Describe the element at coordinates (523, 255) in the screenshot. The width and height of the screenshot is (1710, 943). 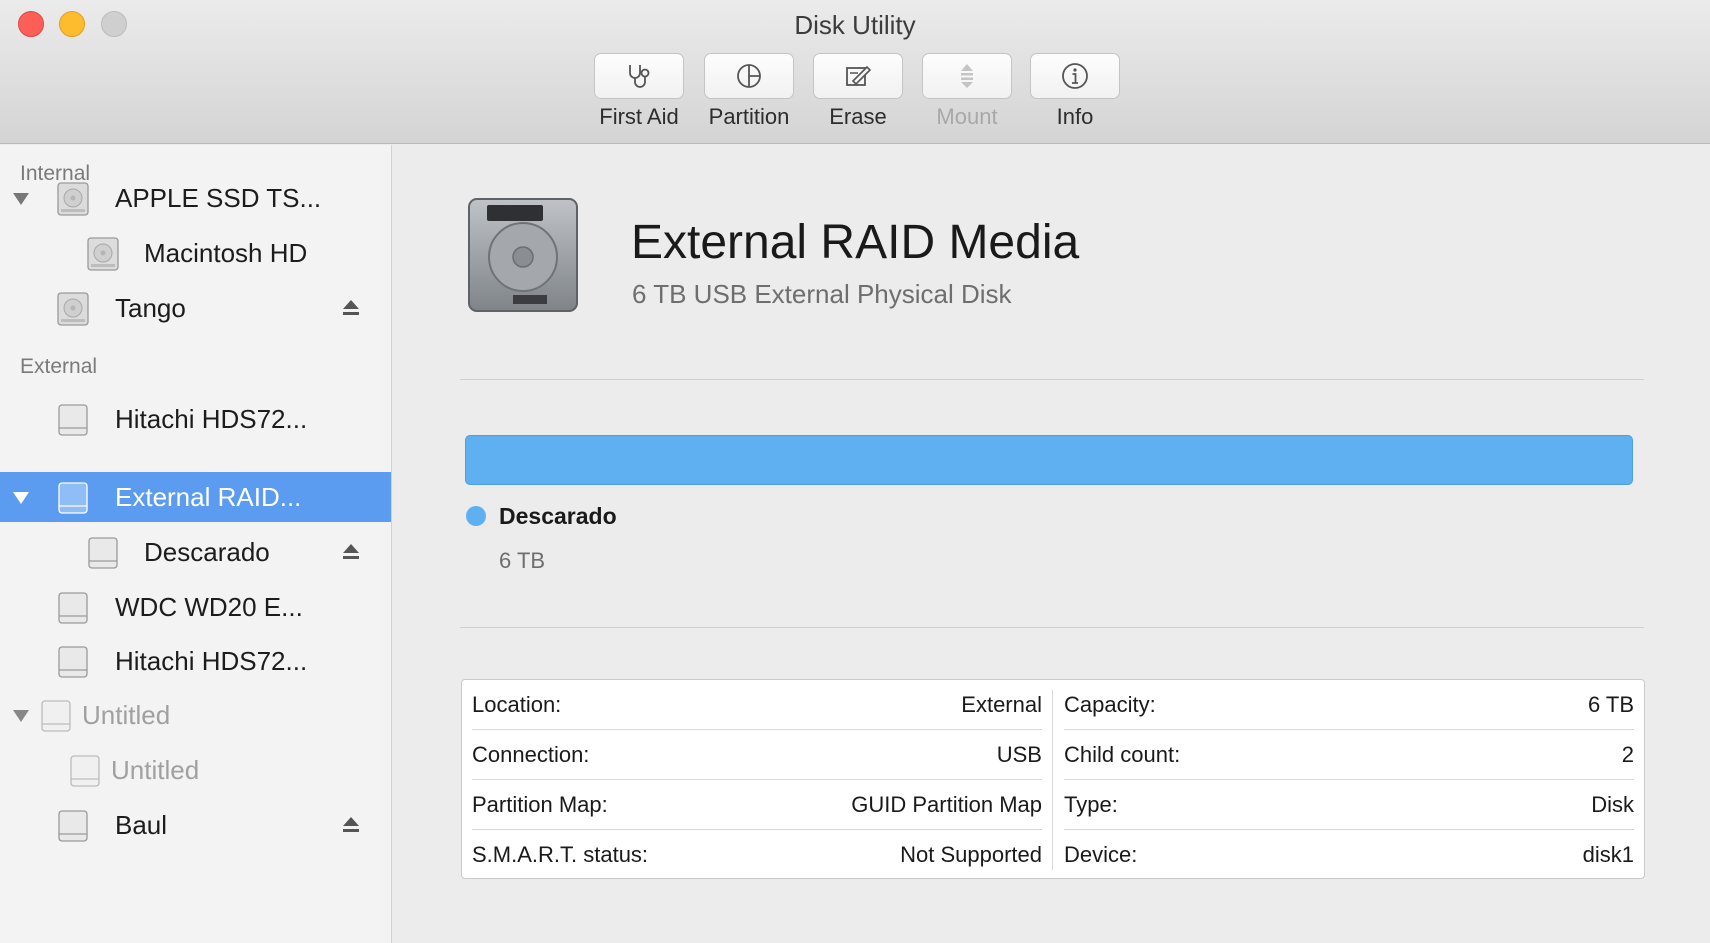
I see `hard-drive-icon` at that location.